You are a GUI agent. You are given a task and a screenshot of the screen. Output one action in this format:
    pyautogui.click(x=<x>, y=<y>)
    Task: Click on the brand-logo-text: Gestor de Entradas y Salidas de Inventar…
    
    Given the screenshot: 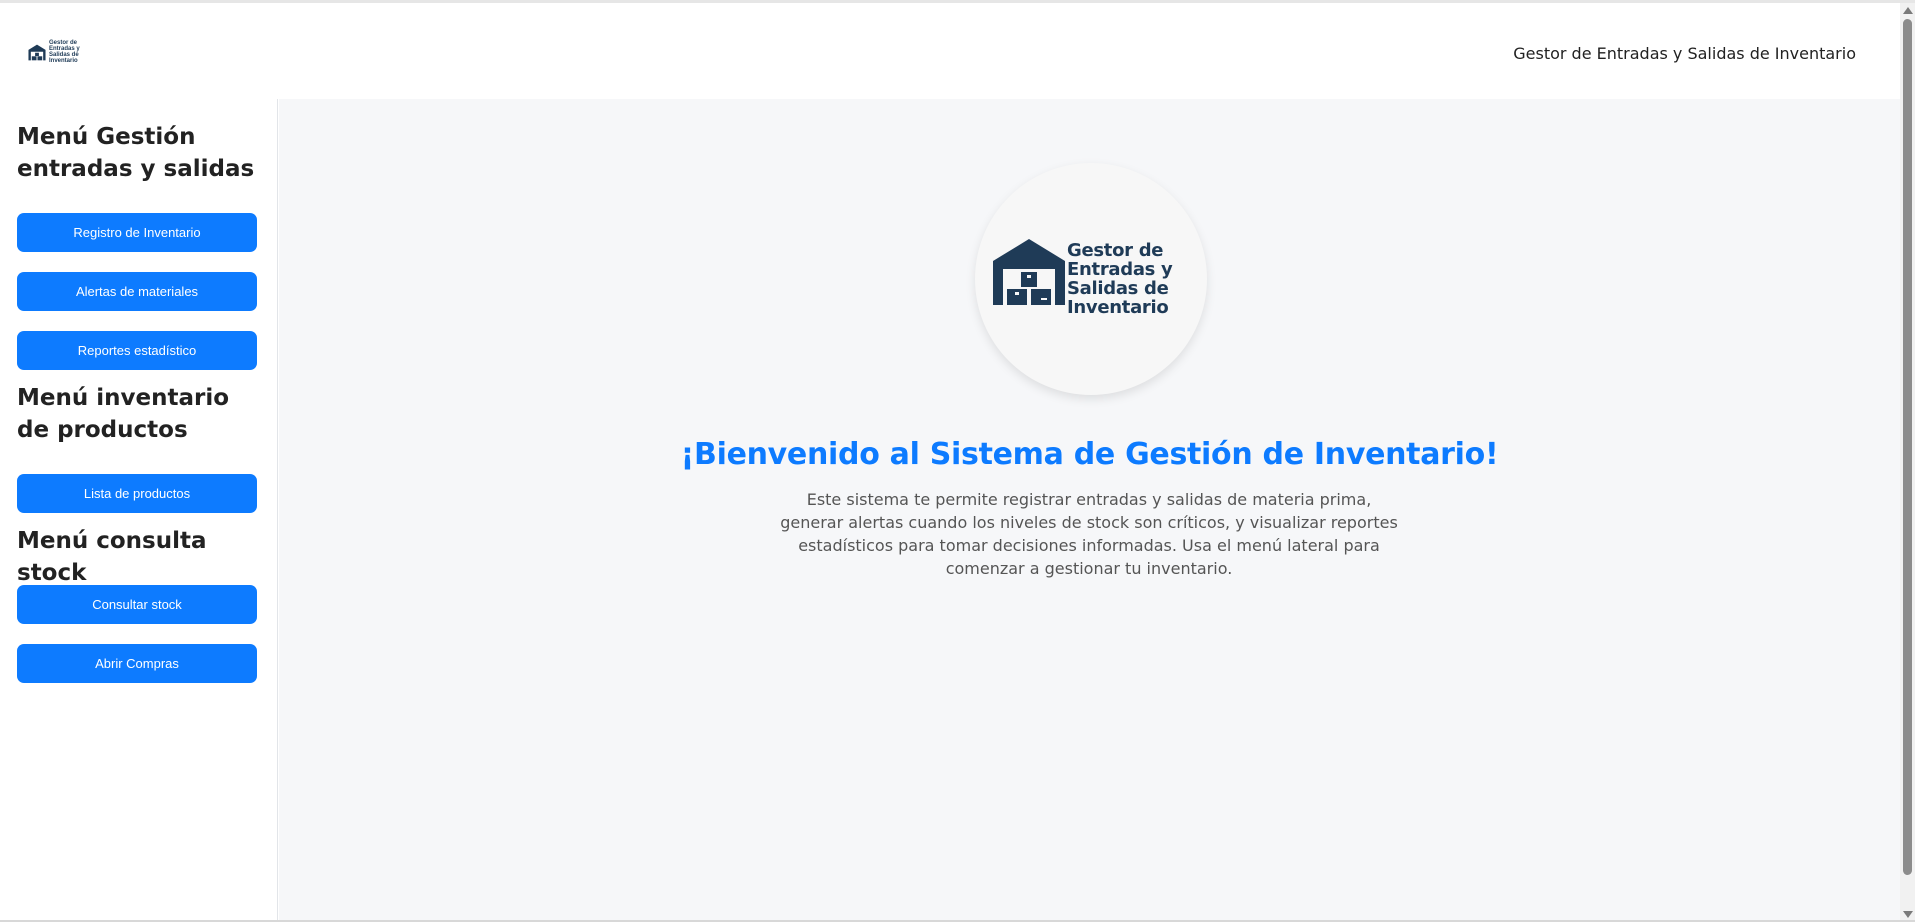 What is the action you would take?
    pyautogui.click(x=1120, y=279)
    